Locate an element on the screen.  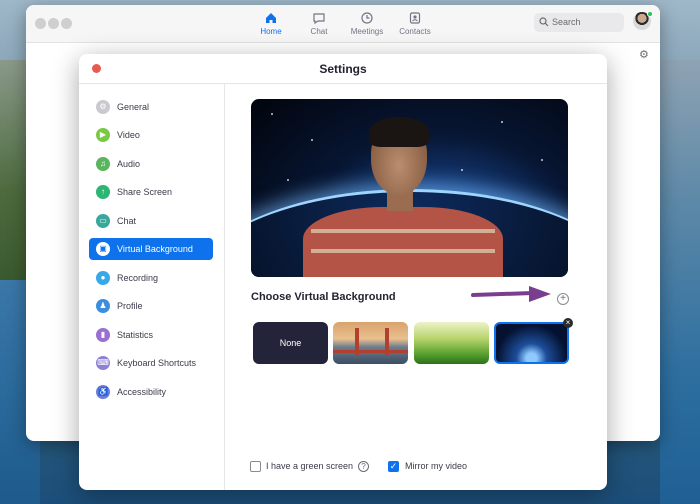
bar-chart-icon: ▮ is located at coordinates (103, 335).